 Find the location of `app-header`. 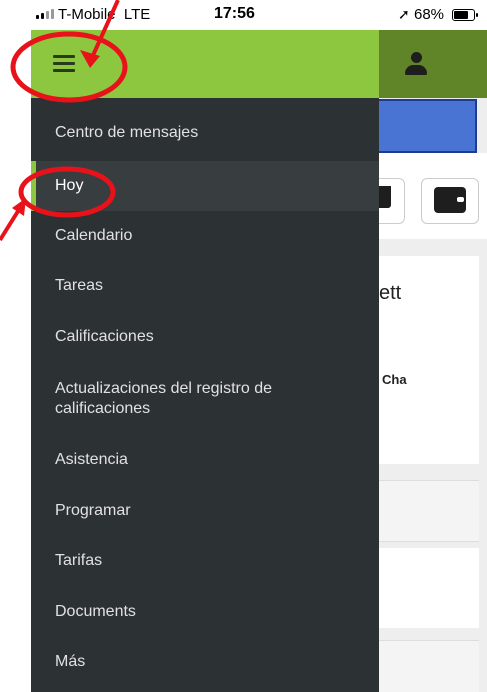

app-header is located at coordinates (433, 64).